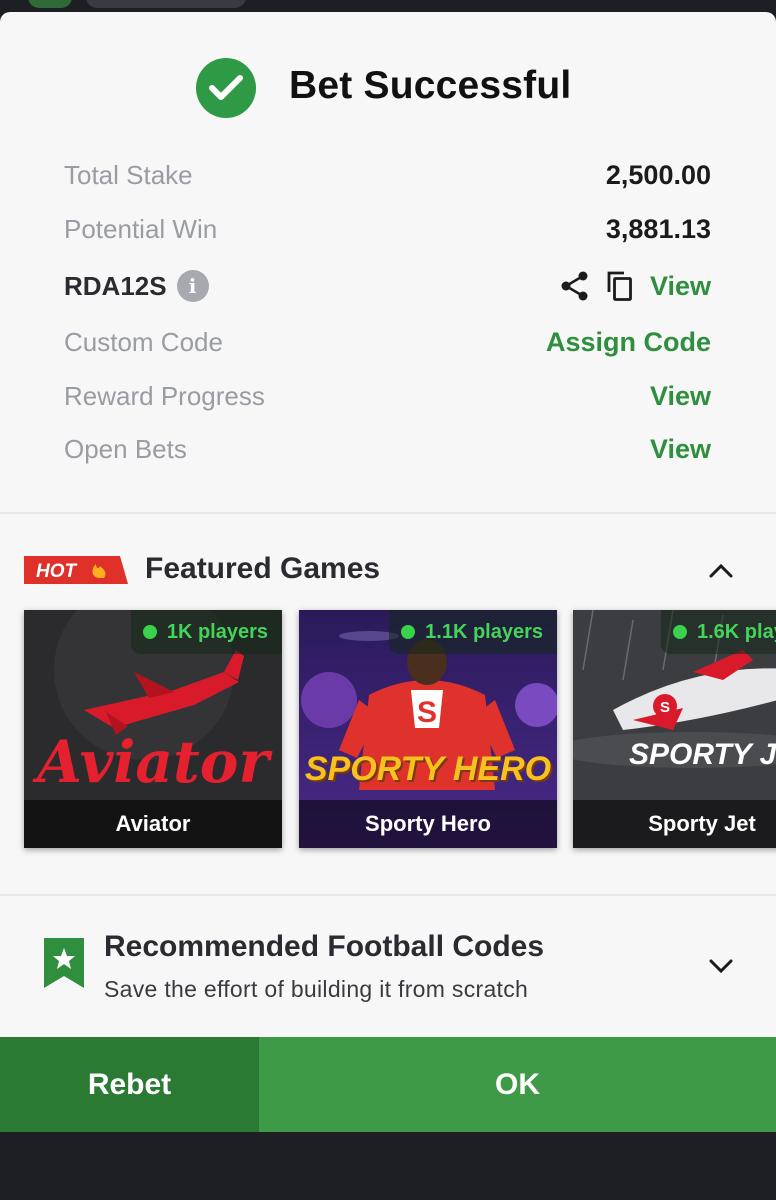  I want to click on potential-win-row: Potential Win 3,881.13, so click(387, 229).